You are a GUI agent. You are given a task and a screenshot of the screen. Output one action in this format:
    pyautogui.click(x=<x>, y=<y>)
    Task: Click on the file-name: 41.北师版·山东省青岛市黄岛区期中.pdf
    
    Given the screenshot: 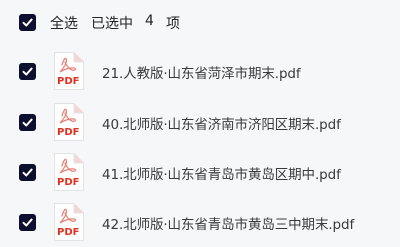 What is the action you would take?
    pyautogui.click(x=221, y=173)
    